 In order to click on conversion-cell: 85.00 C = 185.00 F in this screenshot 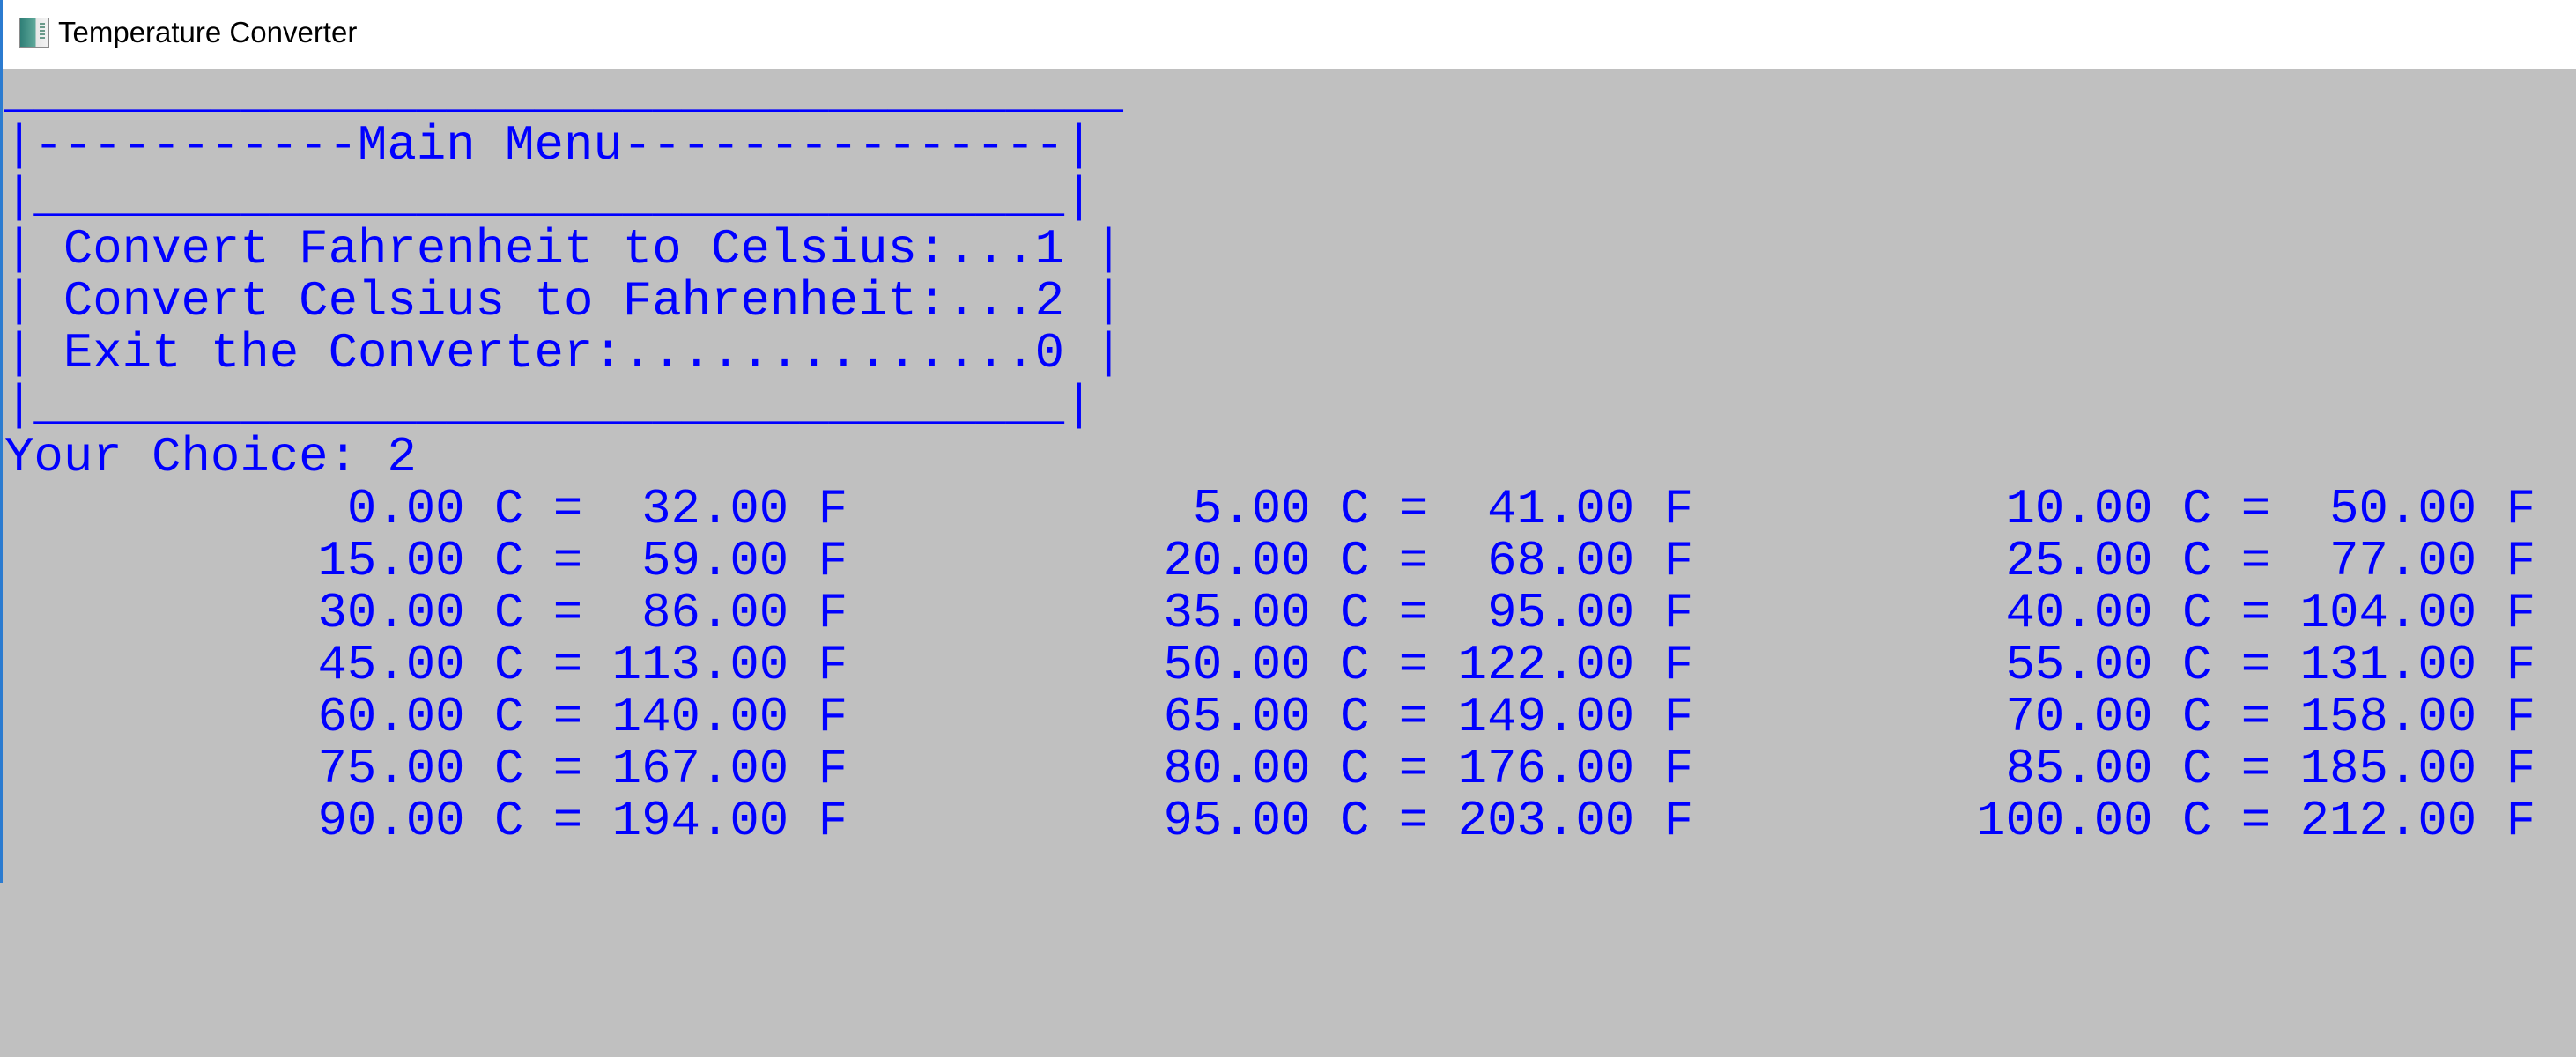, I will do `click(2270, 769)`.